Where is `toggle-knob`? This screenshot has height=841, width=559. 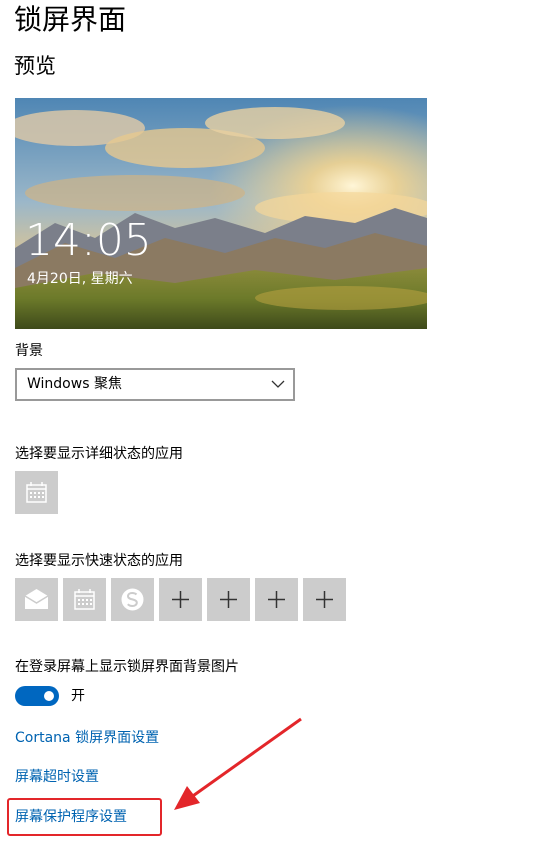 toggle-knob is located at coordinates (49, 696).